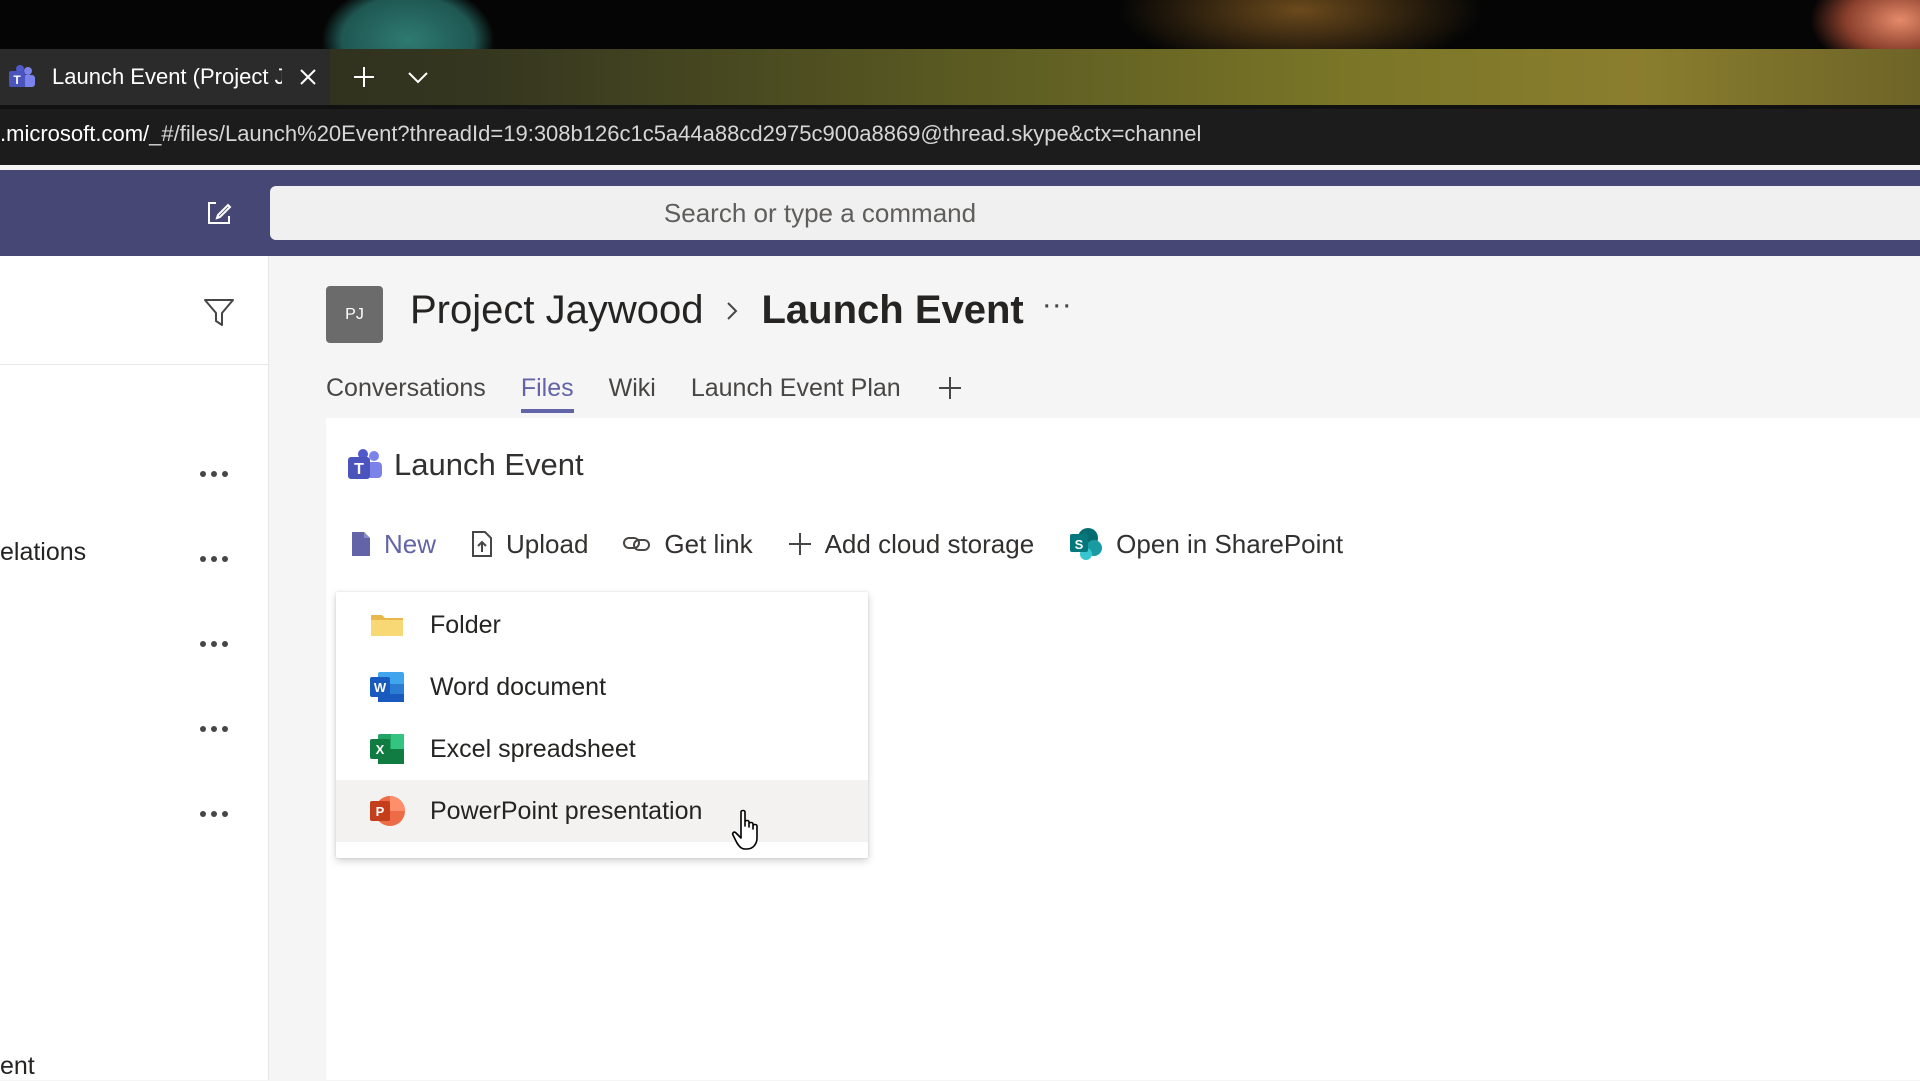 Image resolution: width=1920 pixels, height=1081 pixels. I want to click on plus-icon, so click(799, 544).